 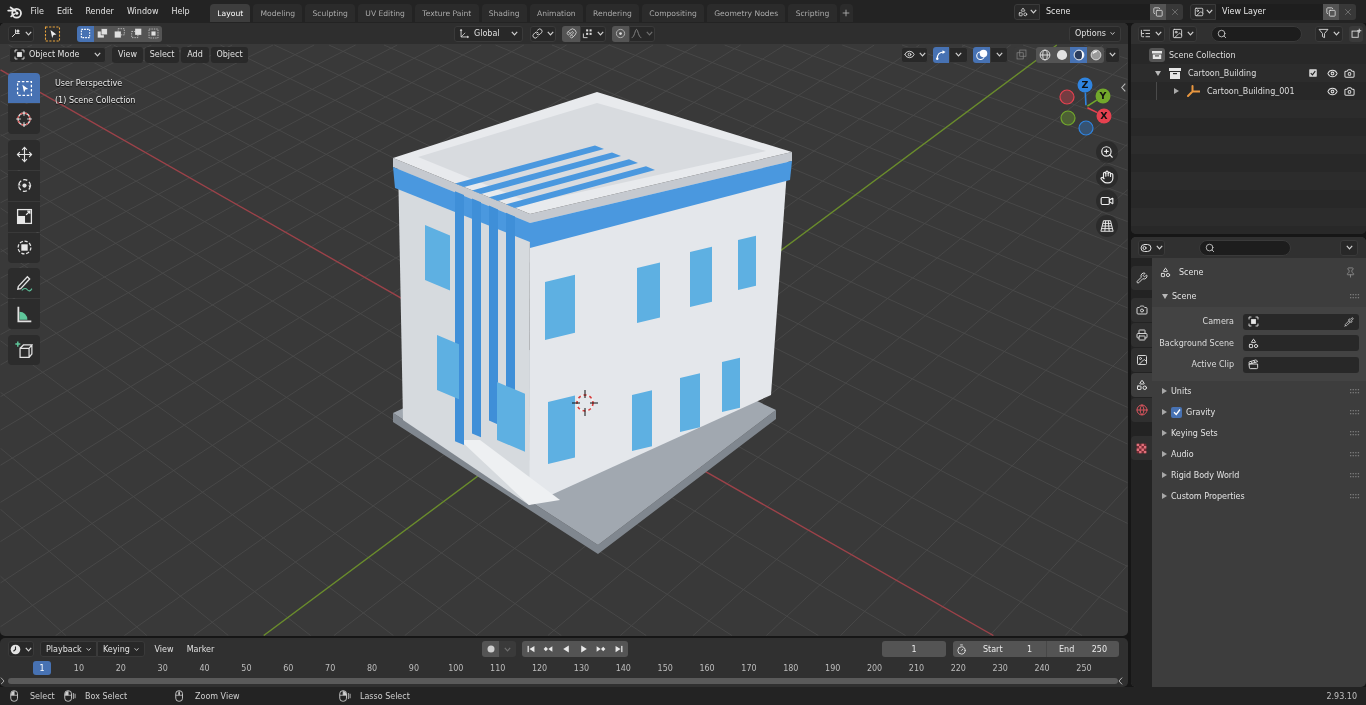 I want to click on triangle-down-icon, so click(x=1158, y=73).